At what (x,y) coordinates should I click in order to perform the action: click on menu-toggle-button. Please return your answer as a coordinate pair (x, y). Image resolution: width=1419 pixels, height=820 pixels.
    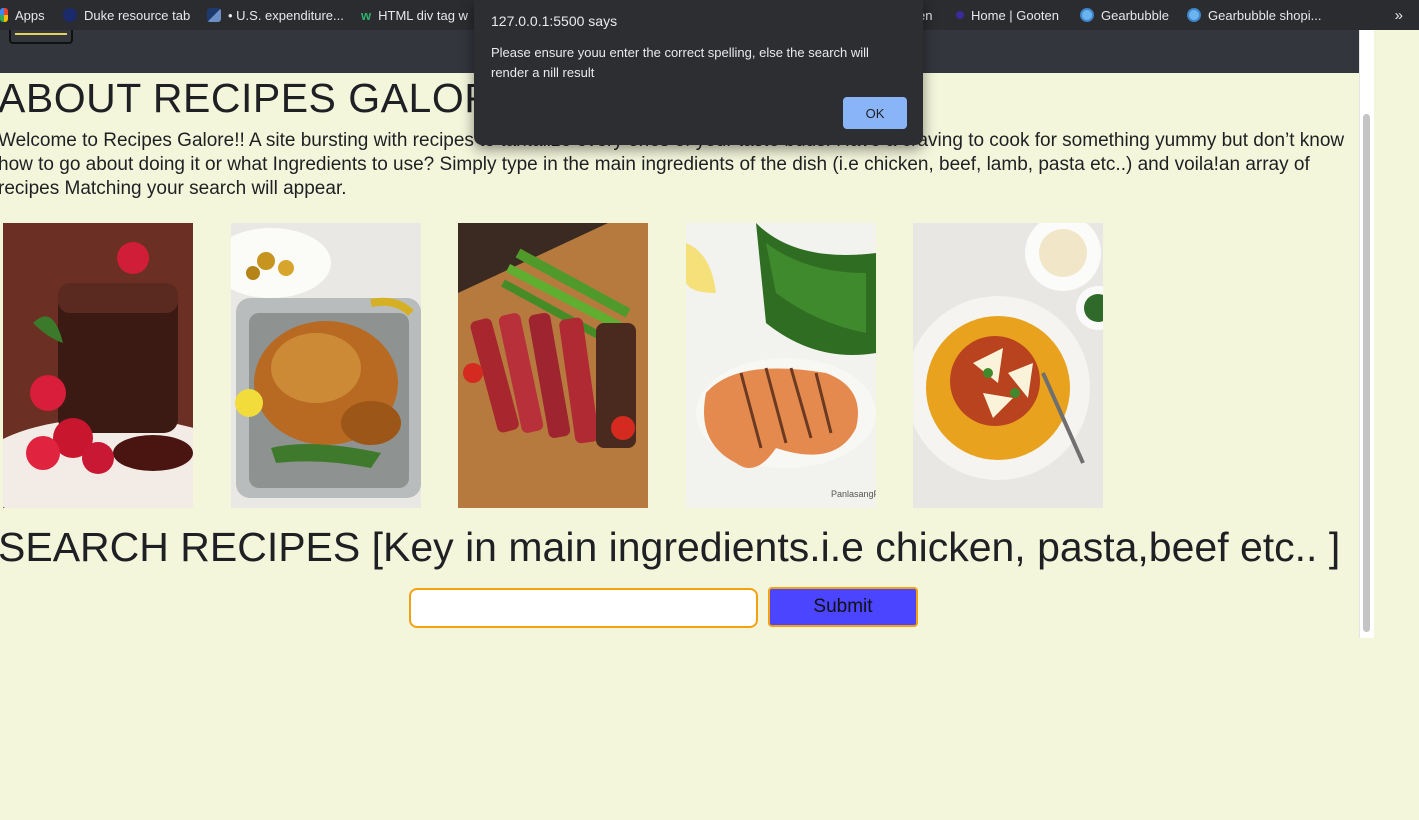
    Looking at the image, I should click on (41, 37).